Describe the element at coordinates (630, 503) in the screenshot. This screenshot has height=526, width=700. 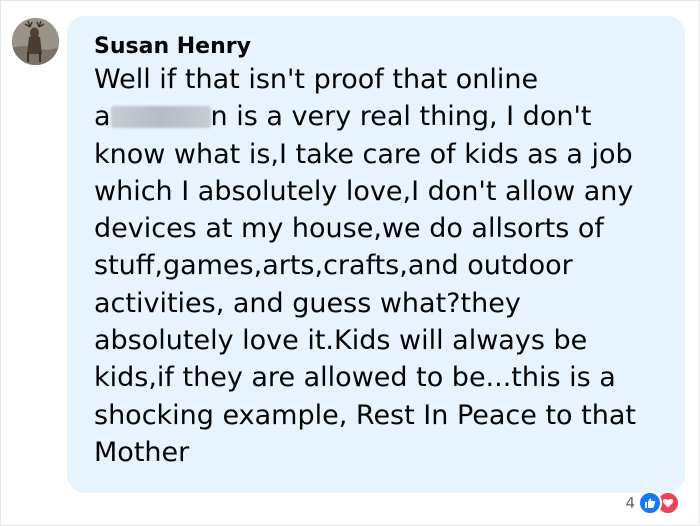
I see `reaction-count: 4` at that location.